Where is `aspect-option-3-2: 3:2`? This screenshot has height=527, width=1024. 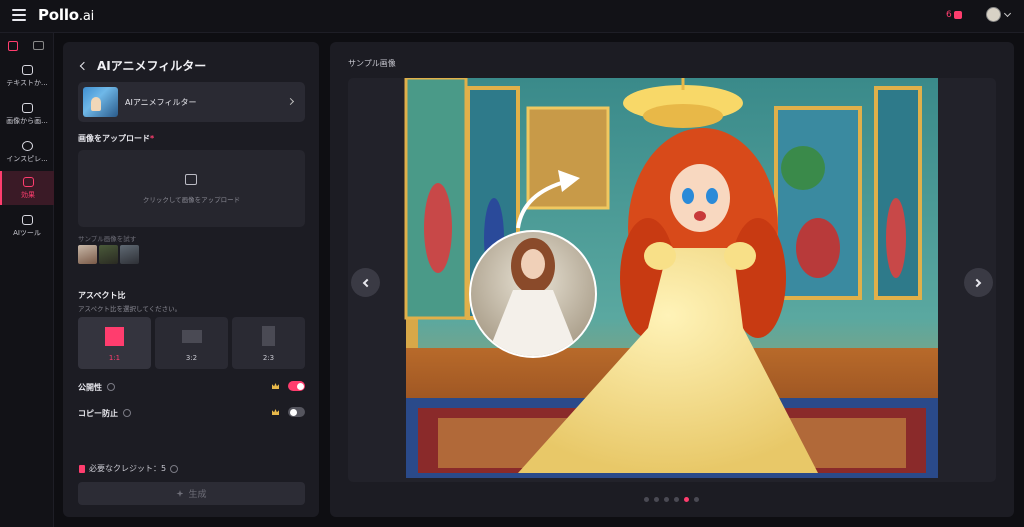
aspect-option-3-2: 3:2 is located at coordinates (191, 343).